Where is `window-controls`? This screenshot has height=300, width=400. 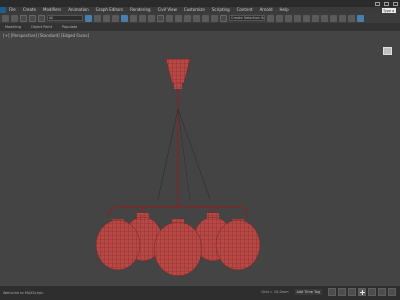
window-controls is located at coordinates (386, 3).